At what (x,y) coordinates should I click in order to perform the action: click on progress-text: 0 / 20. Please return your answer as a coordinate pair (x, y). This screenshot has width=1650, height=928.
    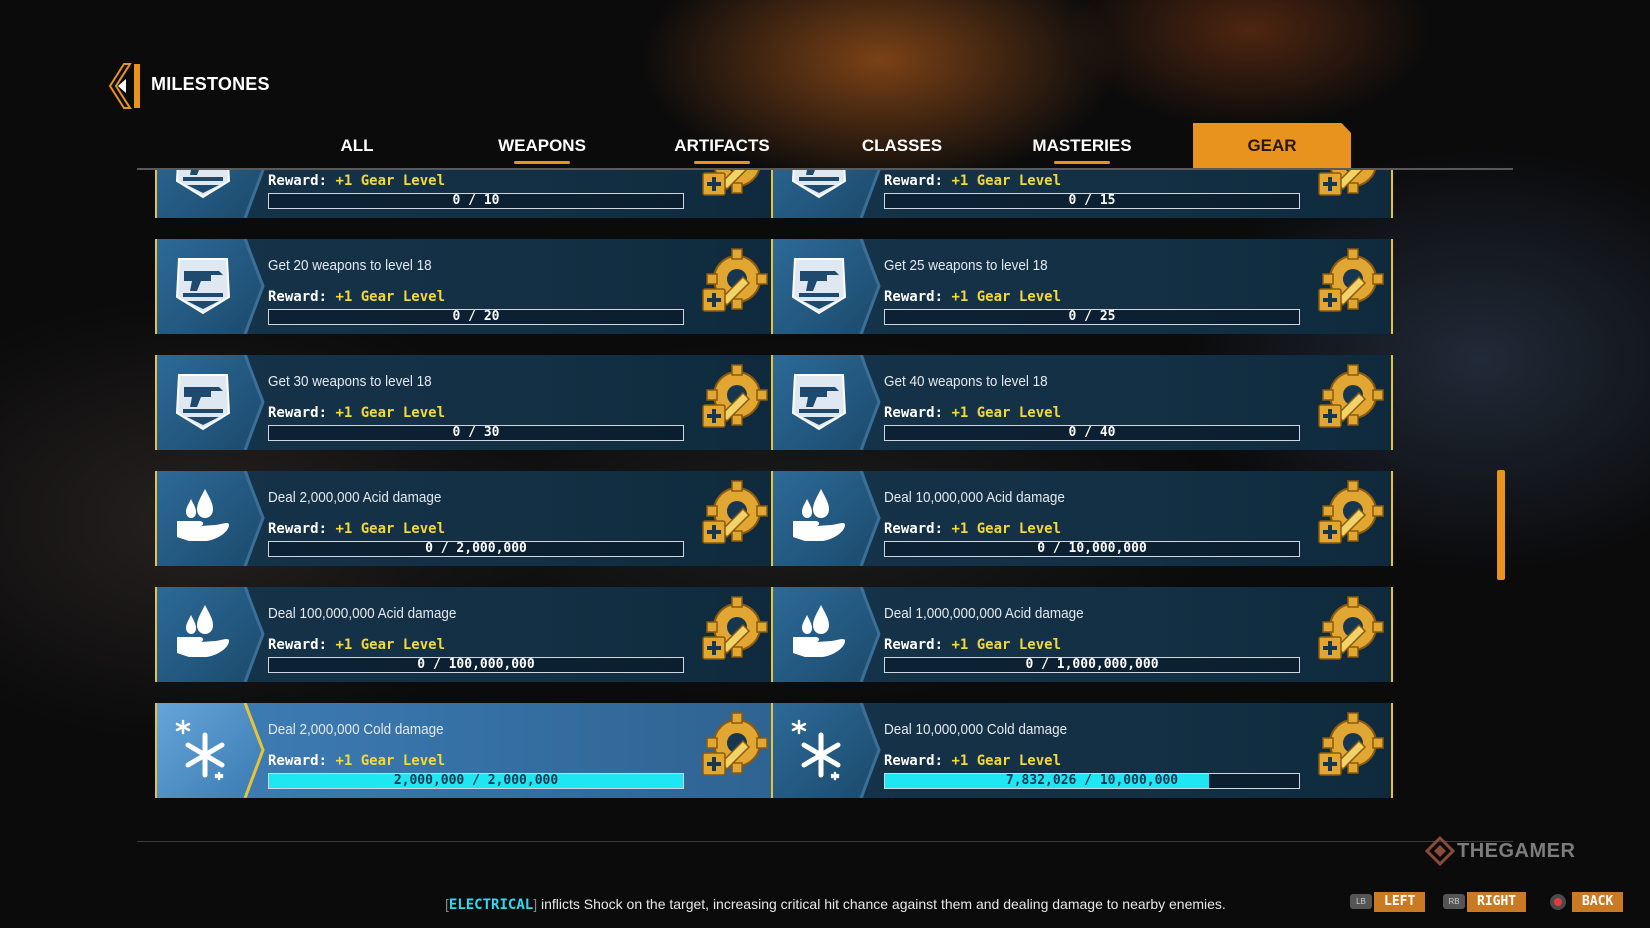
    Looking at the image, I should click on (476, 316).